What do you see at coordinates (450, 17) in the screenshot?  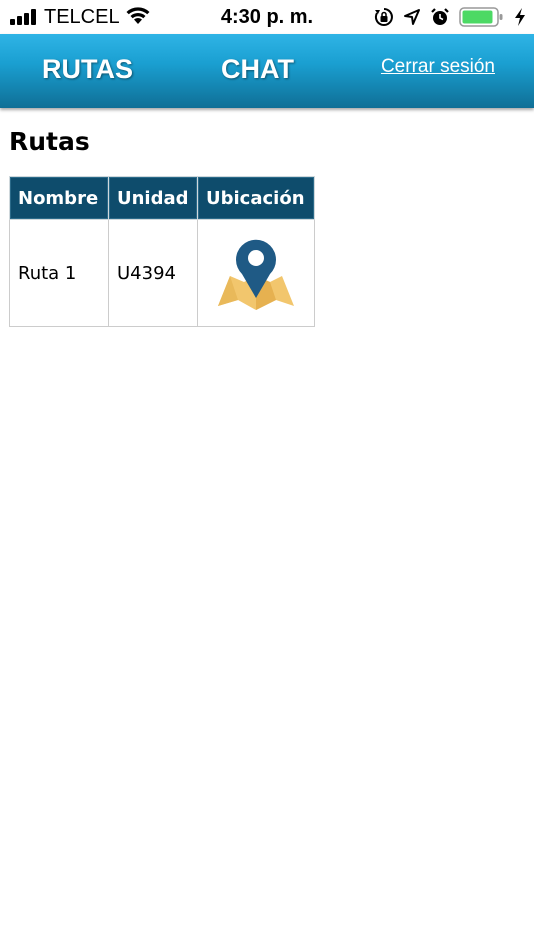 I see `status-right-icons` at bounding box center [450, 17].